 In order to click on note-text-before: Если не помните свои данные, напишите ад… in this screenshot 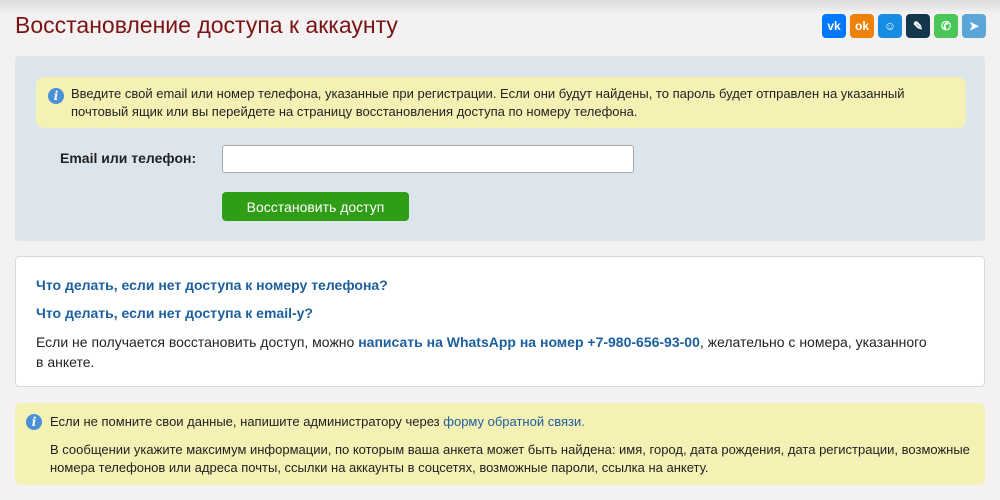, I will do `click(247, 421)`.